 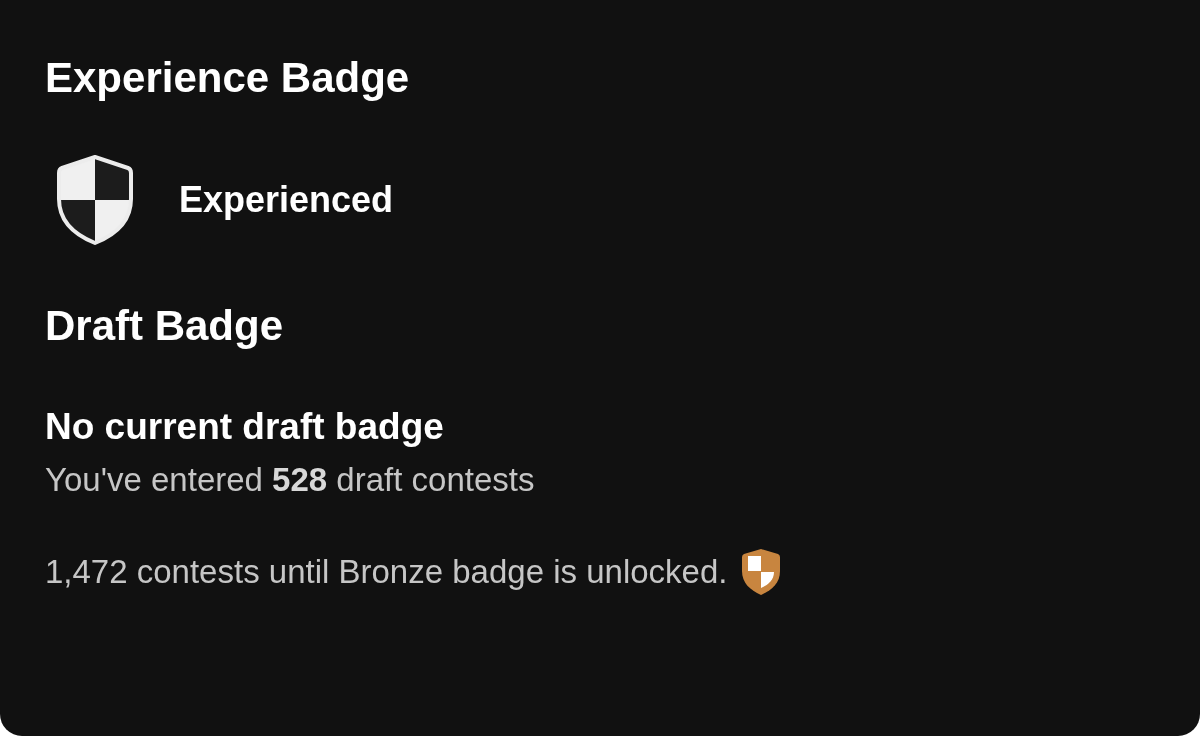 What do you see at coordinates (95, 200) in the screenshot?
I see `shield-icon` at bounding box center [95, 200].